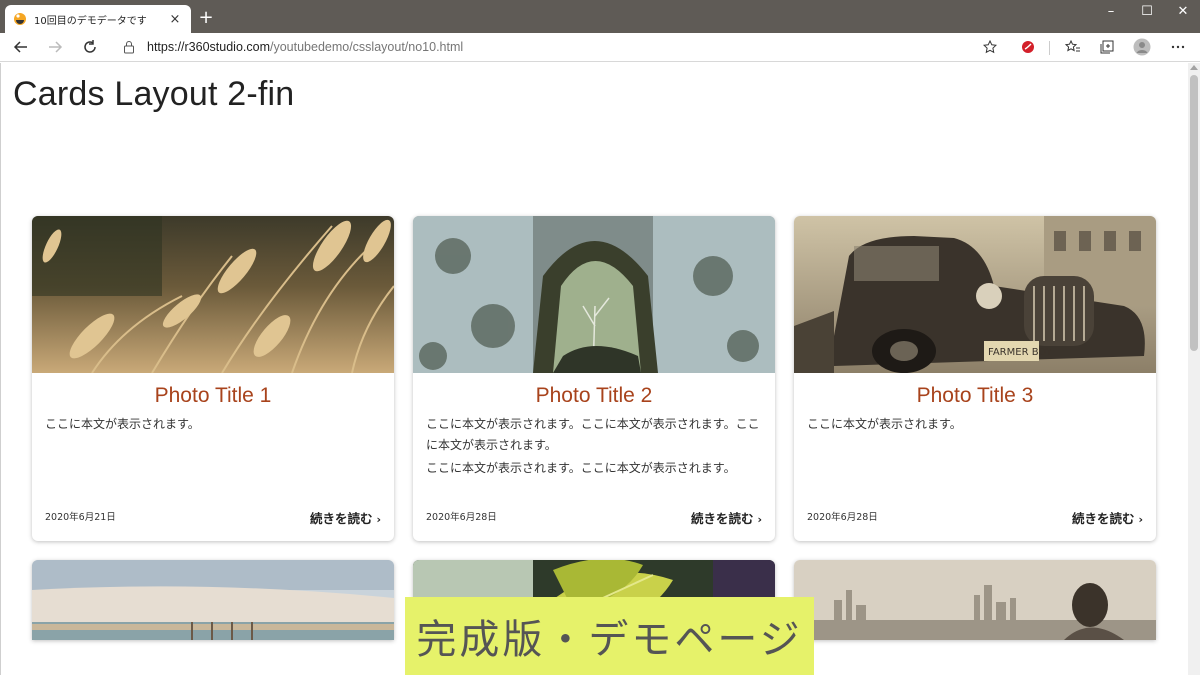 This screenshot has height=675, width=1200. Describe the element at coordinates (1194, 67) in the screenshot. I see `scroll-up-icon` at that location.